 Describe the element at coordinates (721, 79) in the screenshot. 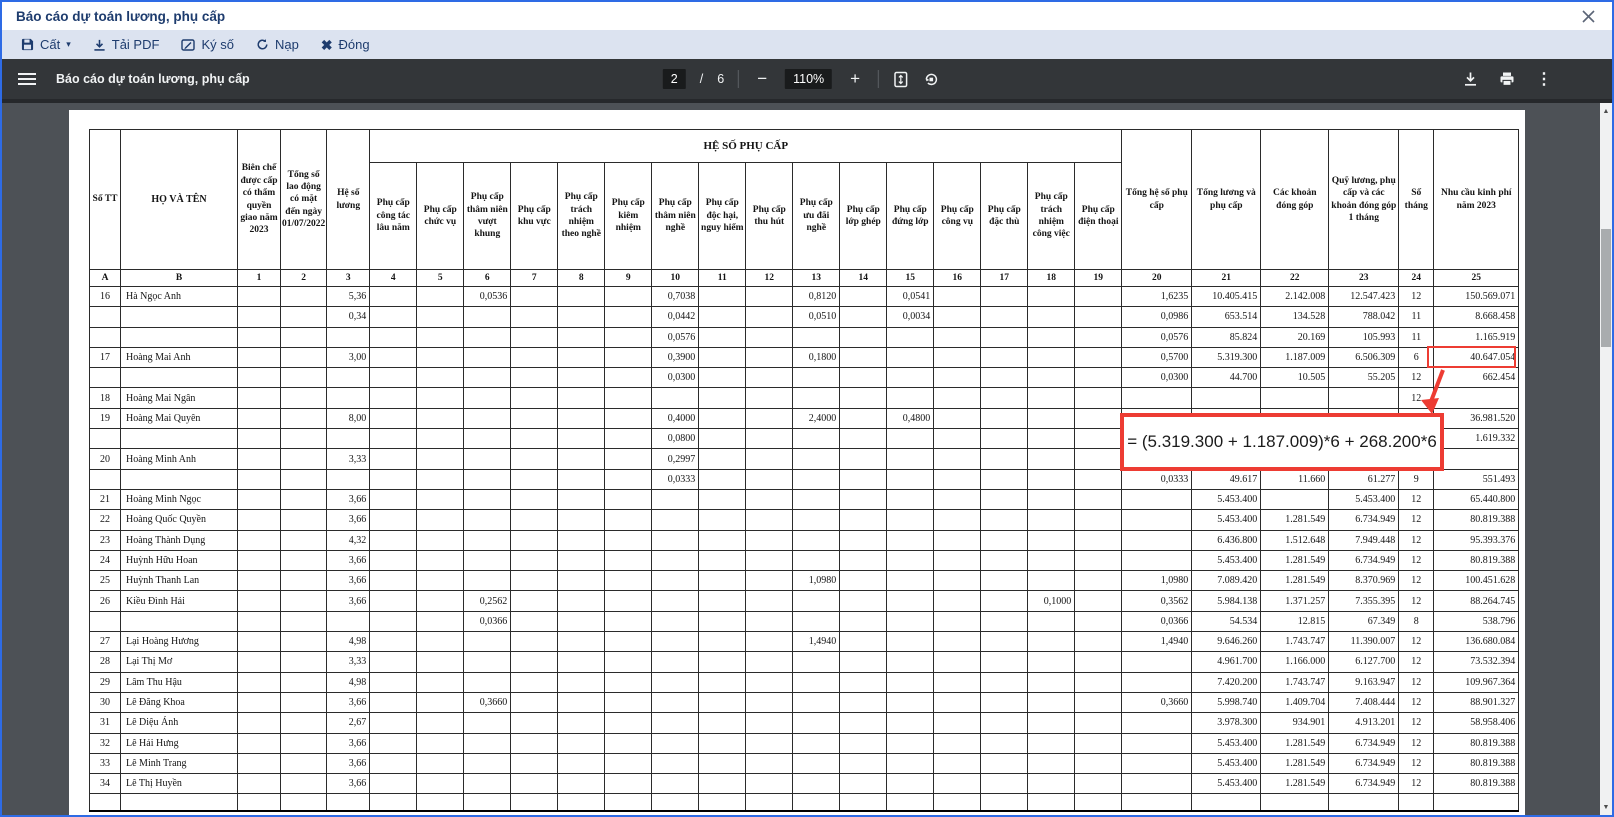

I see `page-total: 6` at that location.